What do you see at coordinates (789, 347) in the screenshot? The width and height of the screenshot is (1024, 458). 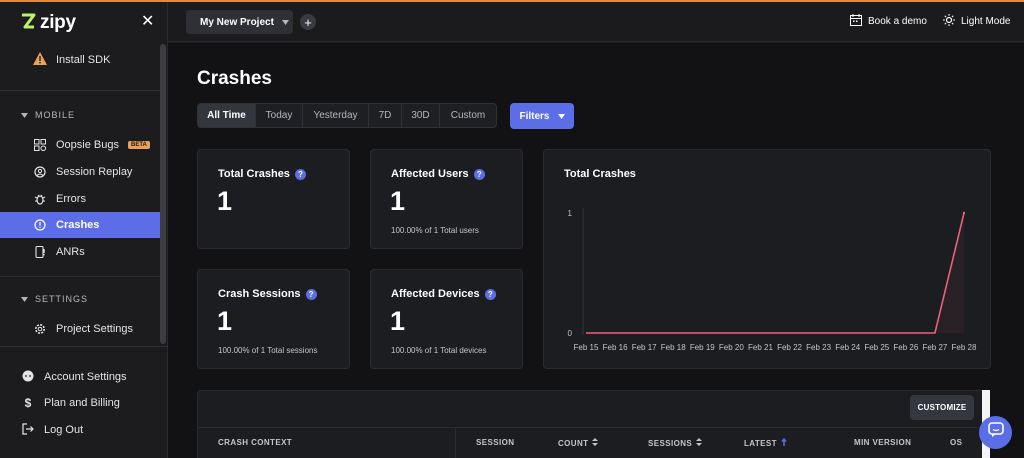 I see `x-tick-label: Feb 22` at bounding box center [789, 347].